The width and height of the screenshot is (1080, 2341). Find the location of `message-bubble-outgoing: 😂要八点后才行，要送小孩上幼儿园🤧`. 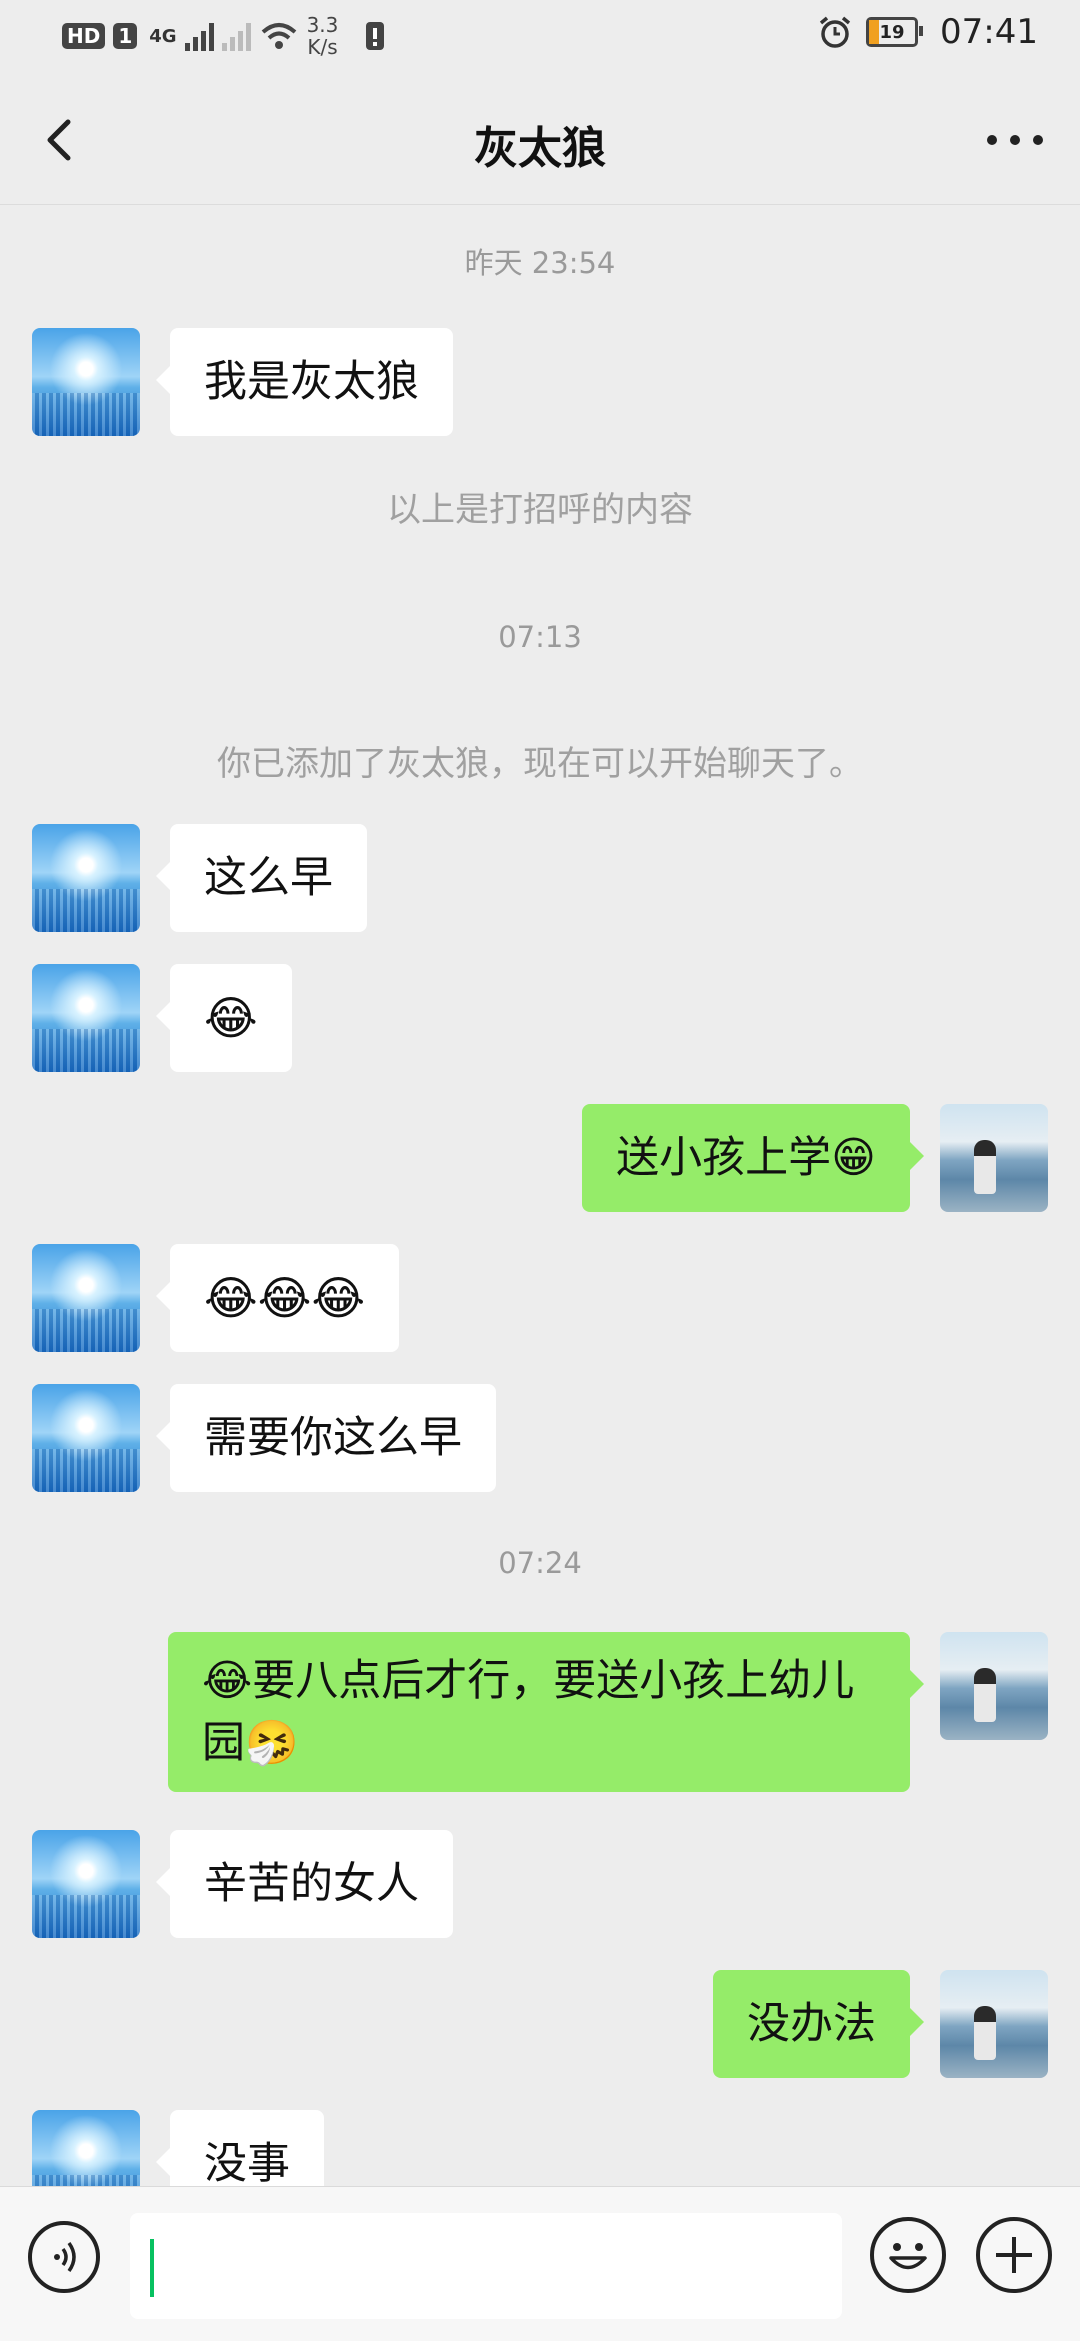

message-bubble-outgoing: 😂要八点后才行，要送小孩上幼儿园🤧 is located at coordinates (546, 1712).